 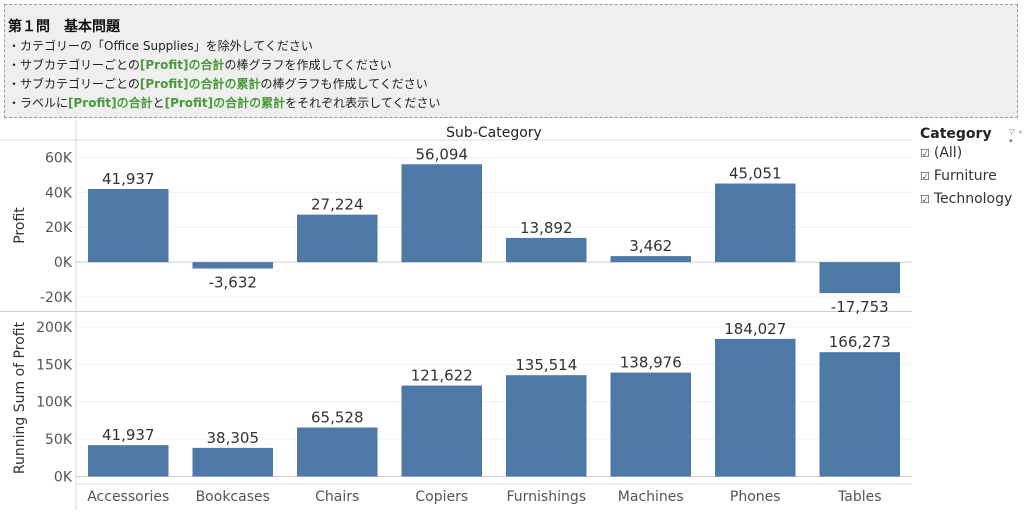 I want to click on y-tick-label: -20K, so click(x=56, y=298).